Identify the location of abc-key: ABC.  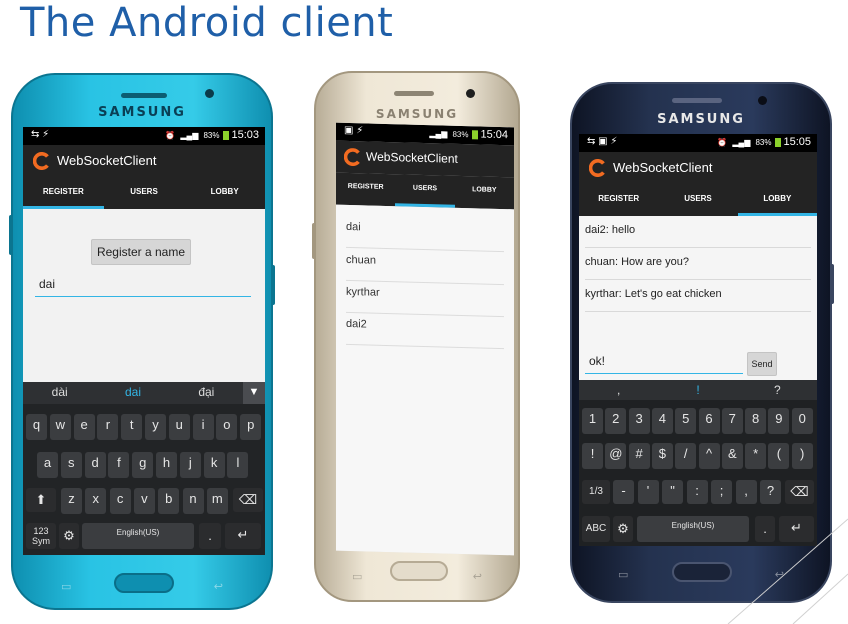
(596, 529).